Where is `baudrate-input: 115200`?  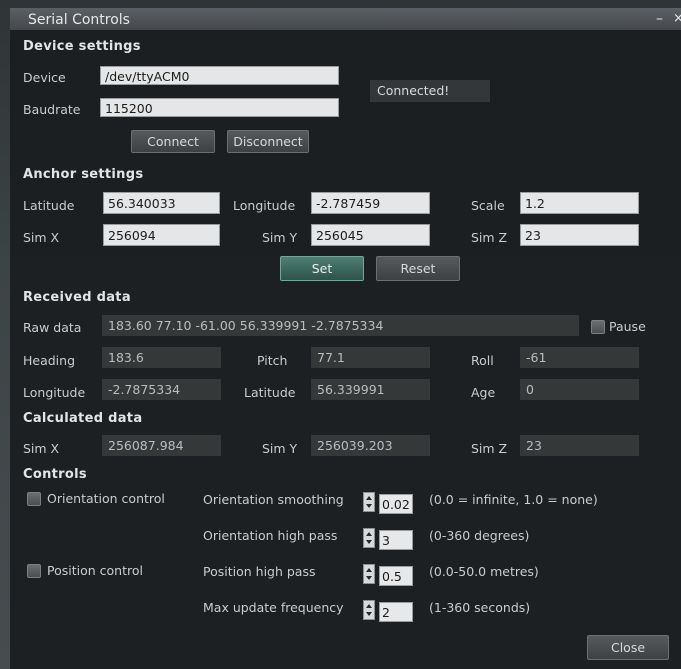
baudrate-input: 115200 is located at coordinates (219, 107).